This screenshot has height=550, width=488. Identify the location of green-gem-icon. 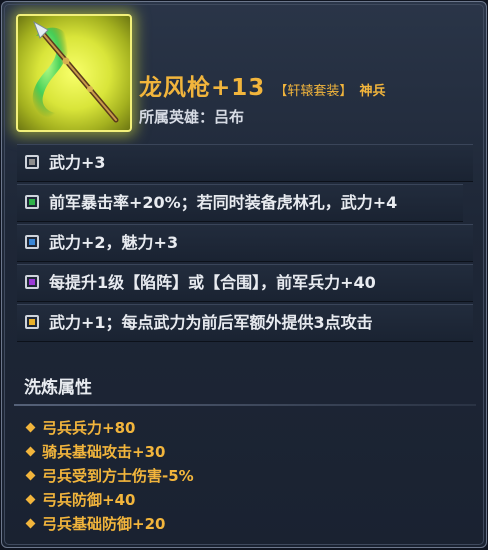
(32, 202).